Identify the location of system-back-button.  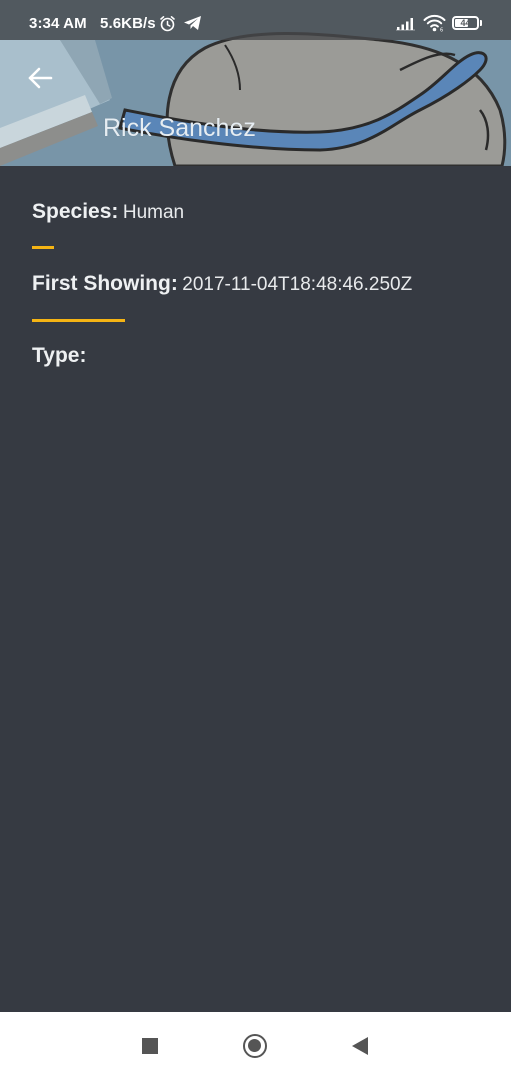
(360, 1046).